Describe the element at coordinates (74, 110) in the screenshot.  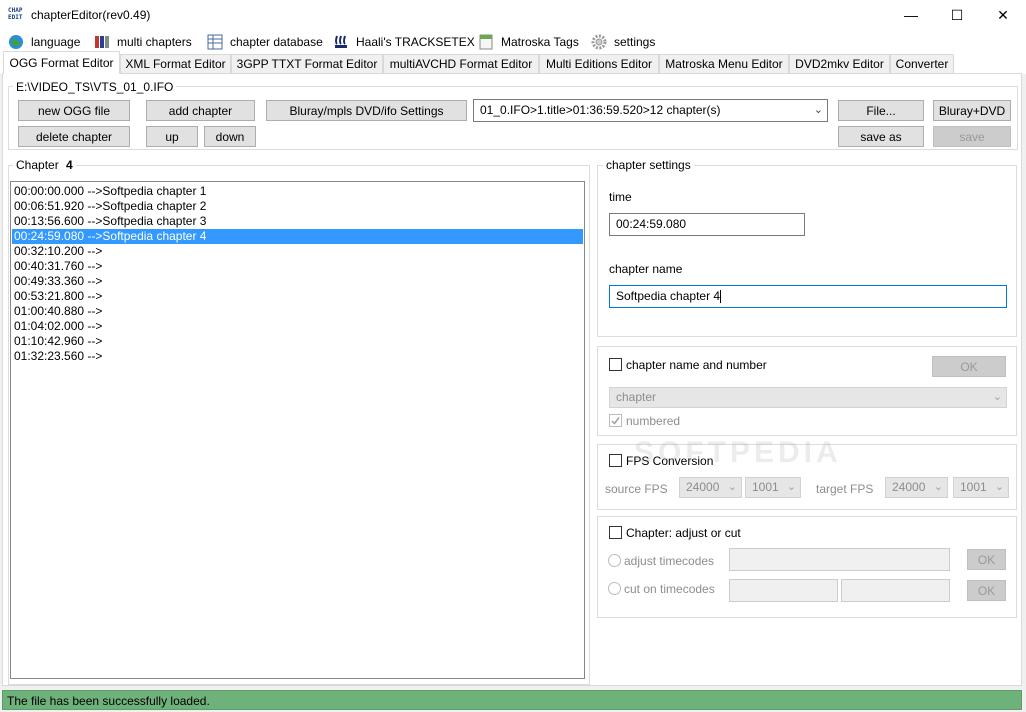
I see `new-ogg-file-button: new OGG file` at that location.